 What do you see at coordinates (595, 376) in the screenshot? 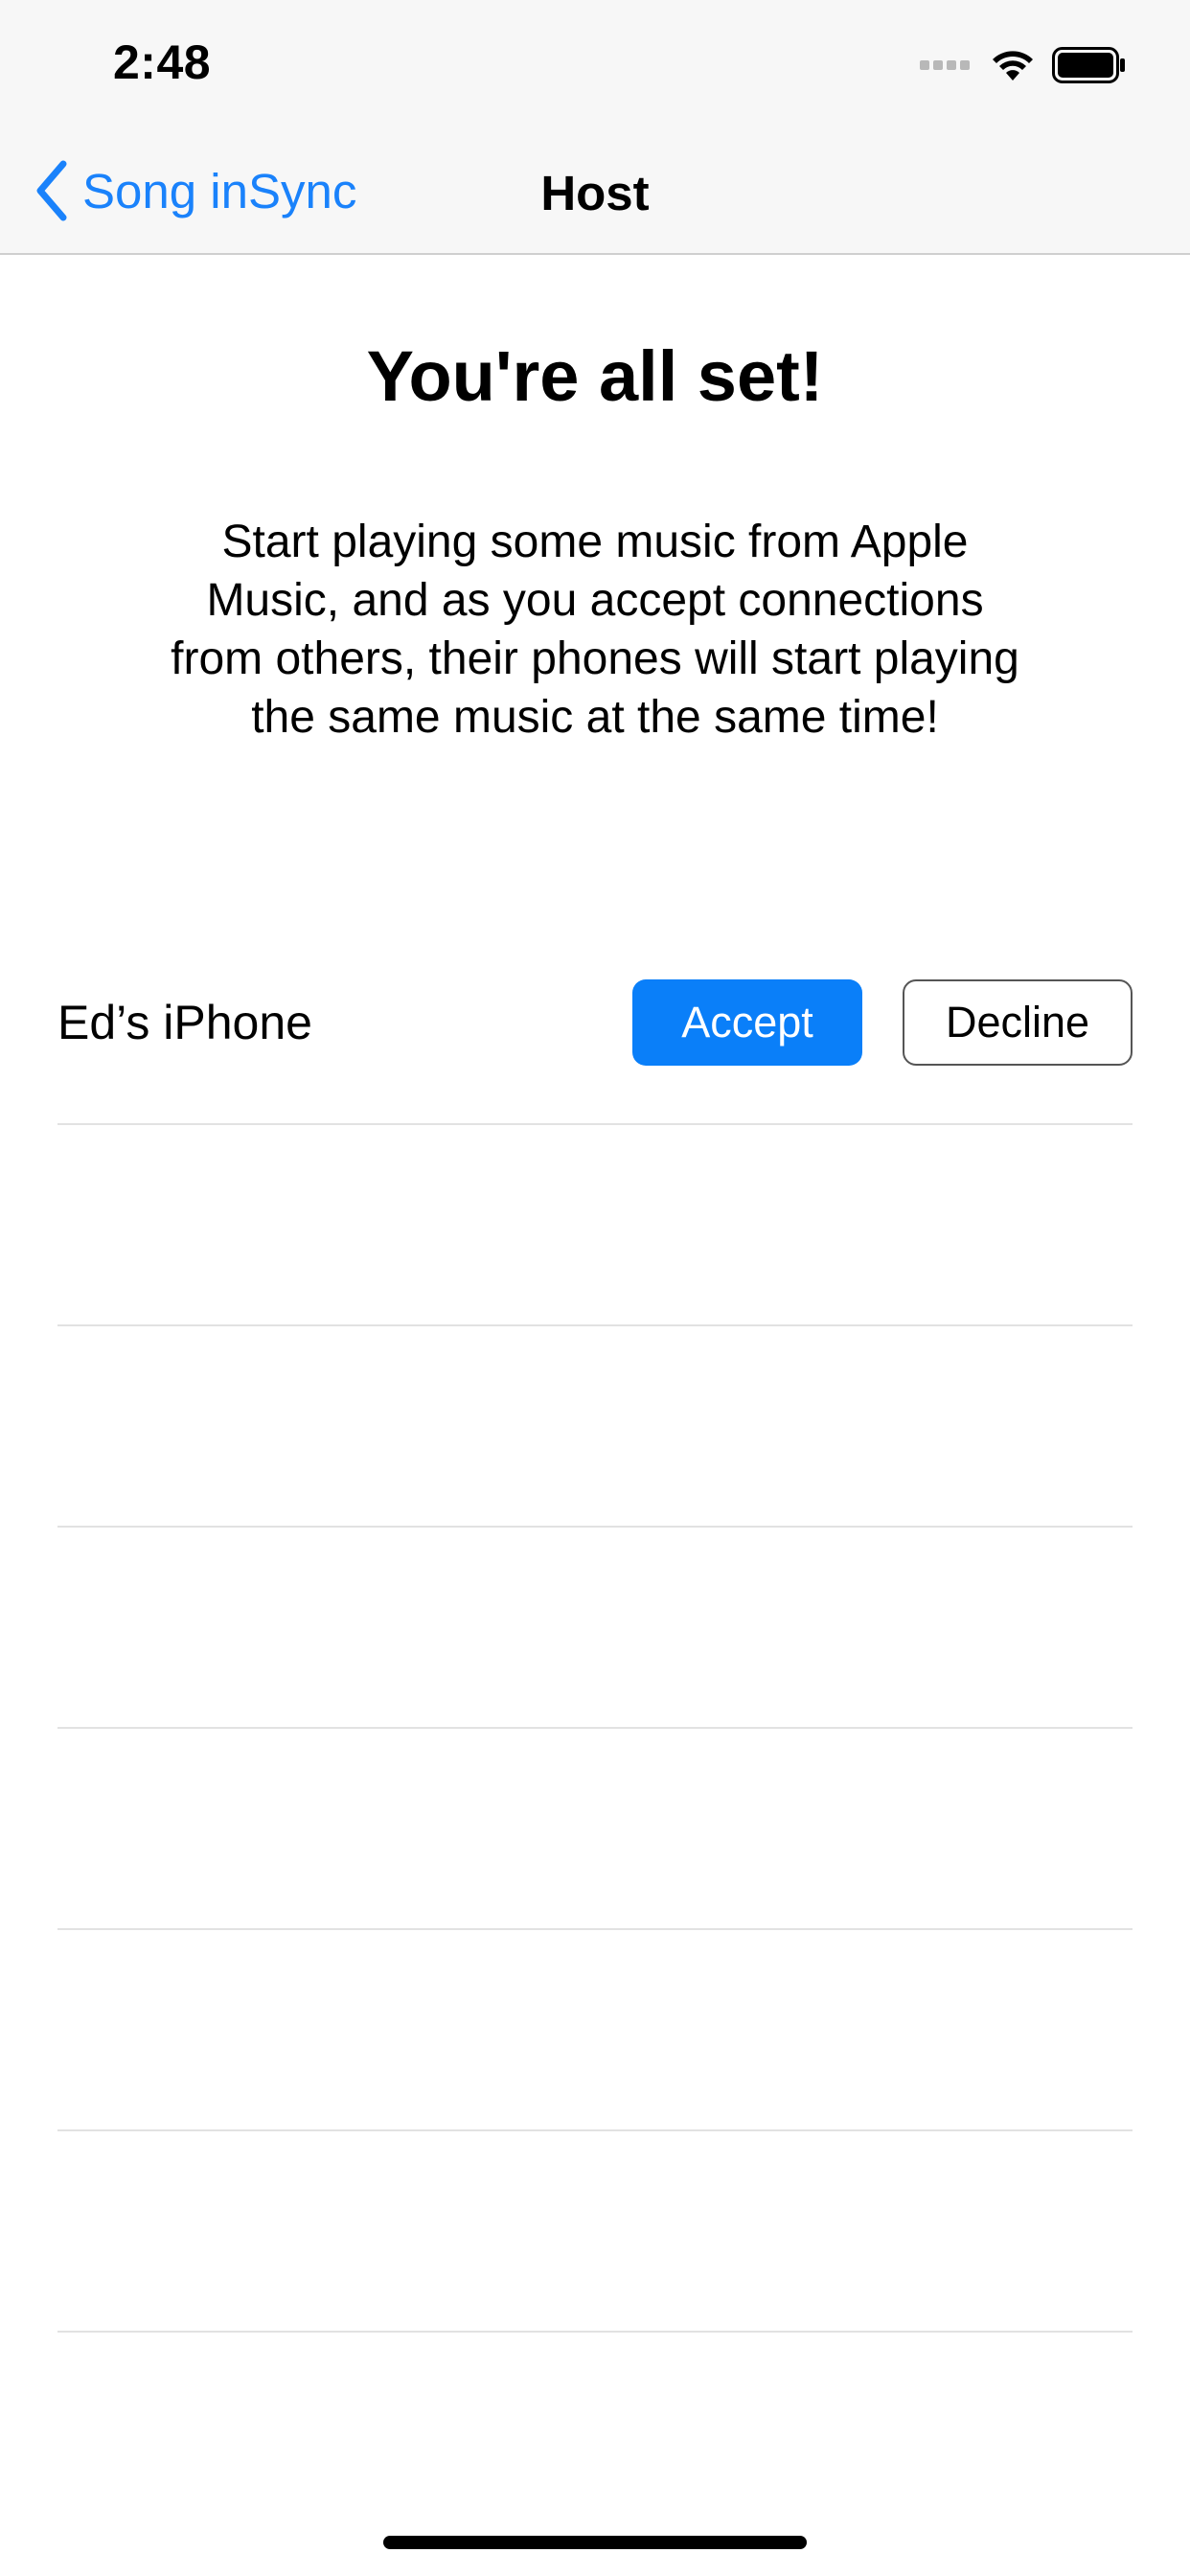
I see `success-heading: You're all set!` at bounding box center [595, 376].